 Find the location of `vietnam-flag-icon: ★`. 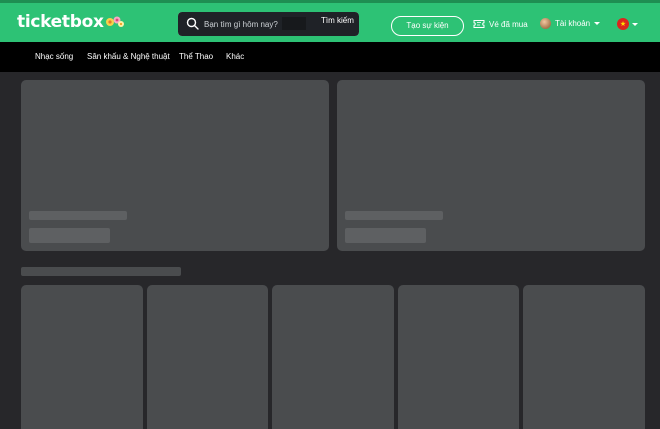

vietnam-flag-icon: ★ is located at coordinates (623, 24).